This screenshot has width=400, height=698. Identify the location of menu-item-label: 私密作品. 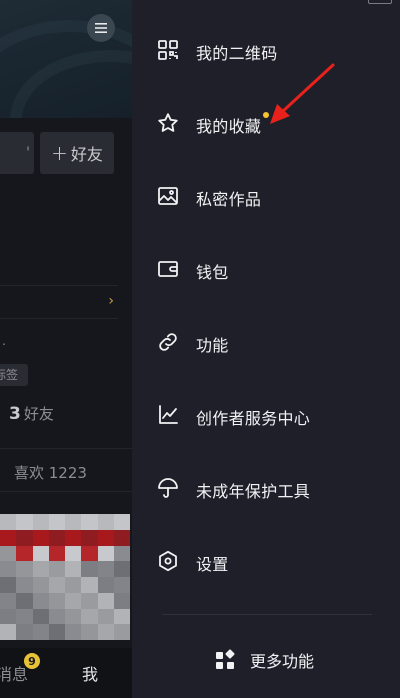
(229, 199).